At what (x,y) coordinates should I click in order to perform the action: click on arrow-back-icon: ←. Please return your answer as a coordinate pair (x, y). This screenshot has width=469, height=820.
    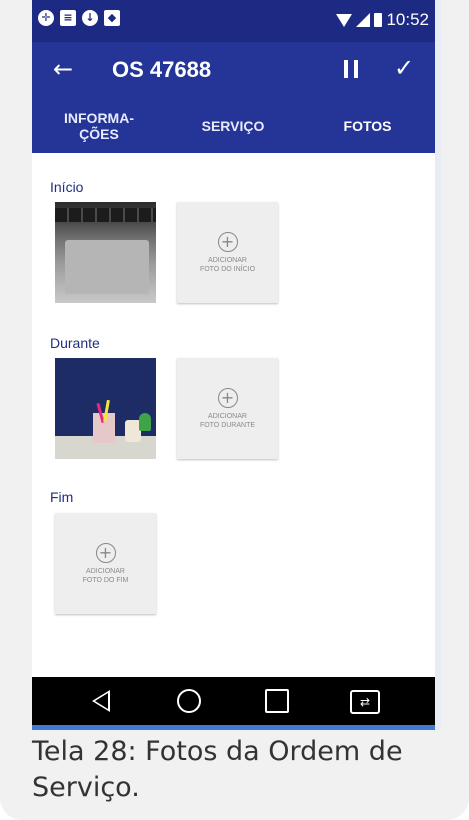
    Looking at the image, I should click on (63, 69).